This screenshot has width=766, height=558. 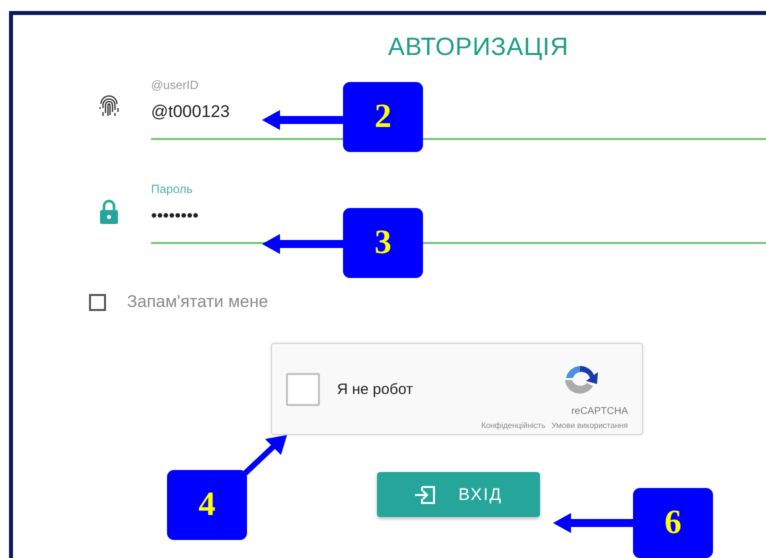 What do you see at coordinates (190, 112) in the screenshot?
I see `field-value: @t000123` at bounding box center [190, 112].